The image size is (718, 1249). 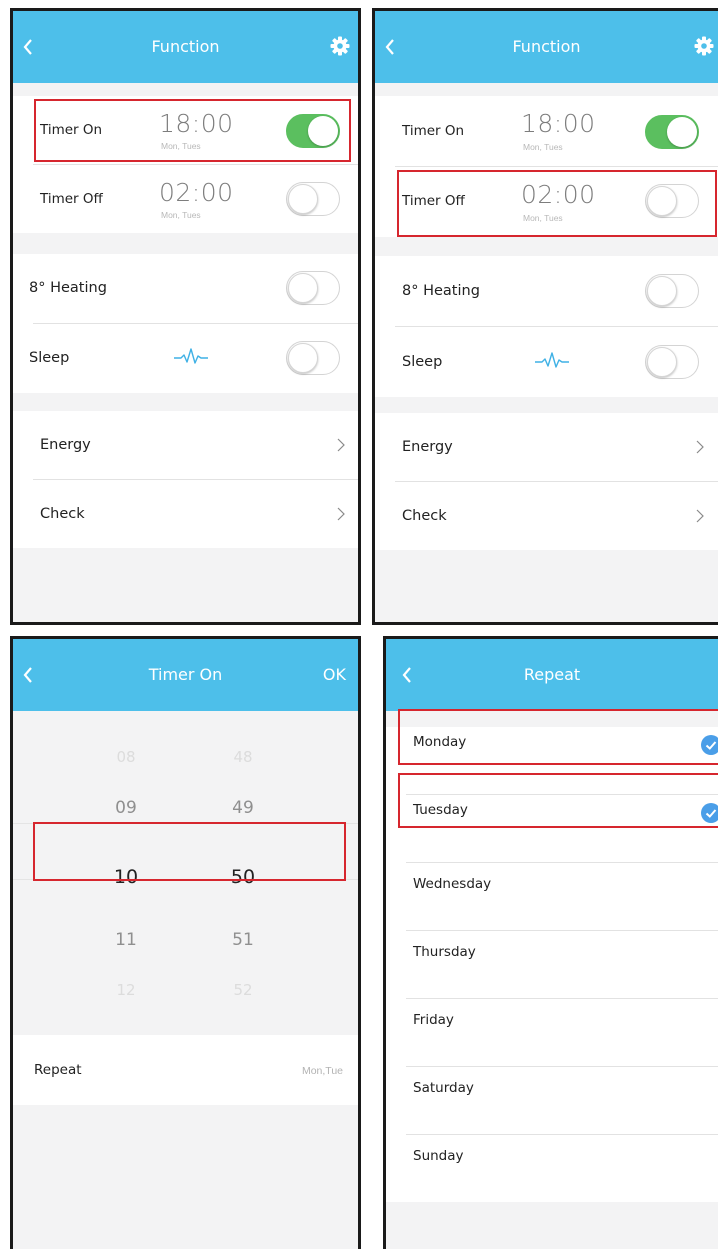 I want to click on day-row-wednesday: Wednesday, so click(x=552, y=896).